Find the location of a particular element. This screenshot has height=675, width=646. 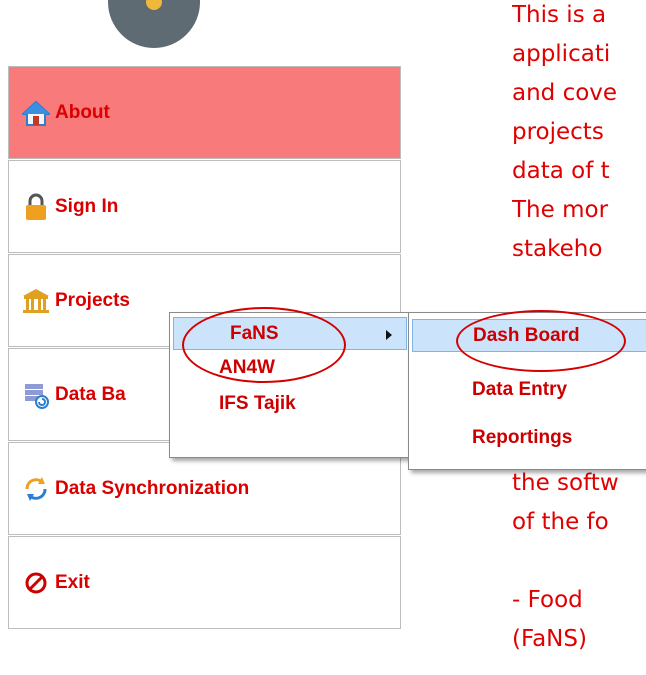

sidebar-item-about: About is located at coordinates (204, 112).